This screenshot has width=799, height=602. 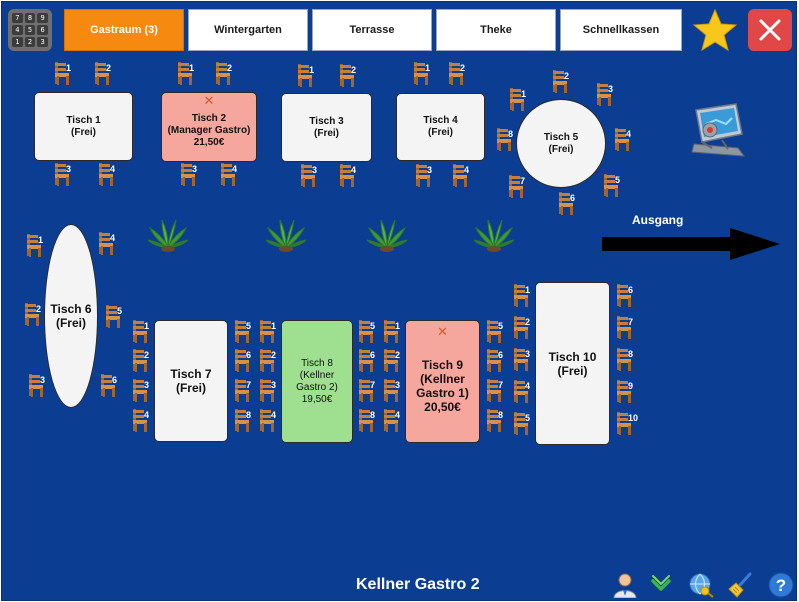 I want to click on seat-number: 5, so click(x=501, y=326).